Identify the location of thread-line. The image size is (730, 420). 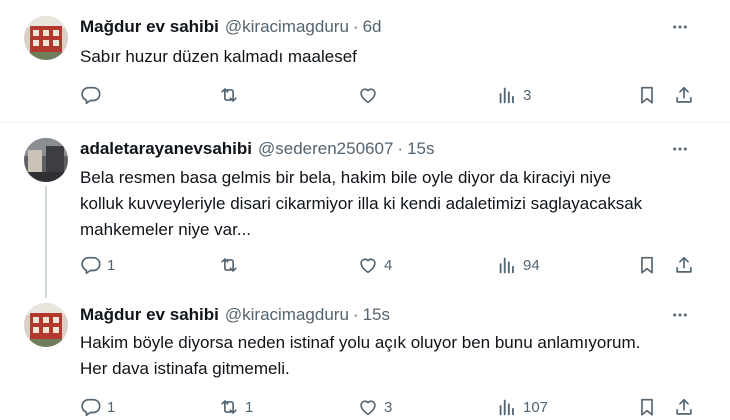
(46, 242).